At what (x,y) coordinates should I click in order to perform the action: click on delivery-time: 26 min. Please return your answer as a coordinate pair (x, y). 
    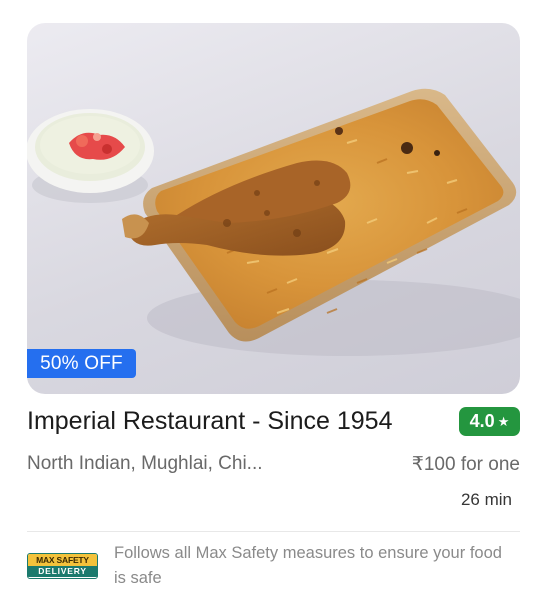
    Looking at the image, I should click on (486, 499).